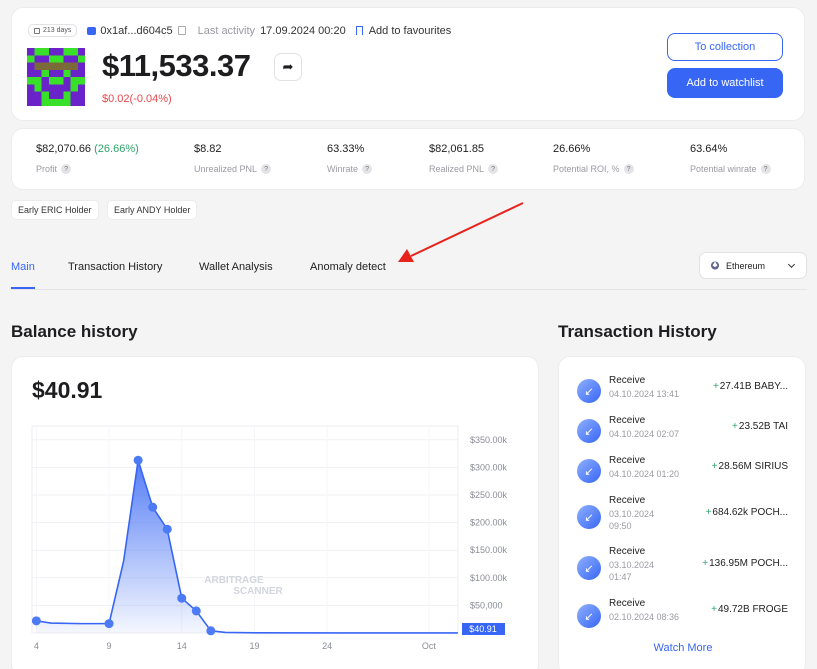 This screenshot has height=669, width=817. I want to click on active-tab-indicator, so click(23, 288).